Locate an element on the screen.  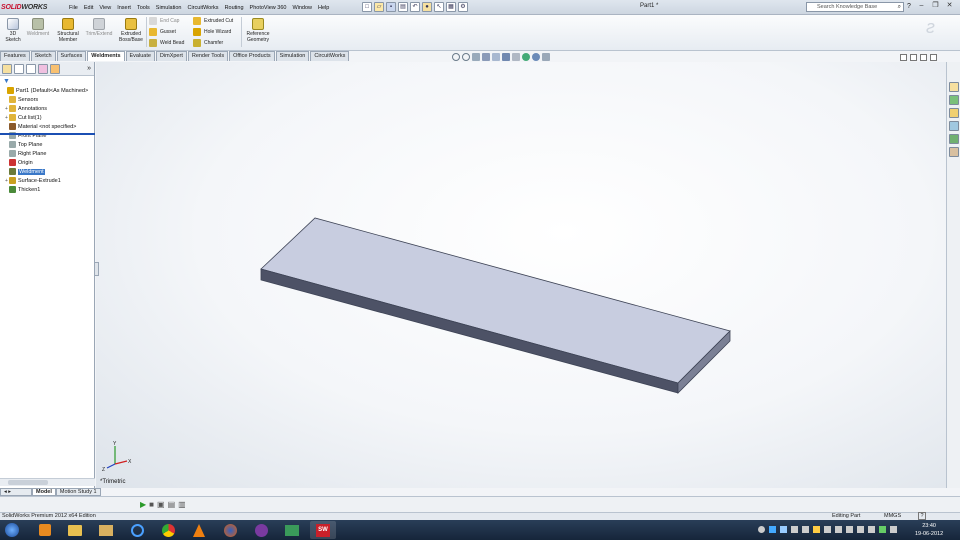
reference-geometry-button: Reference Geometry is located at coordinates (258, 30).